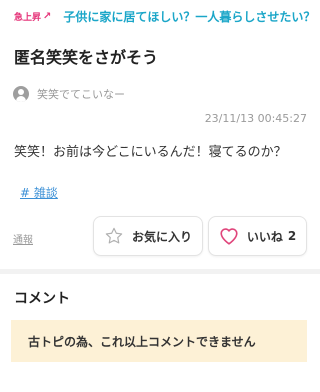  What do you see at coordinates (28, 17) in the screenshot?
I see `trending-badge-label: 急上昇` at bounding box center [28, 17].